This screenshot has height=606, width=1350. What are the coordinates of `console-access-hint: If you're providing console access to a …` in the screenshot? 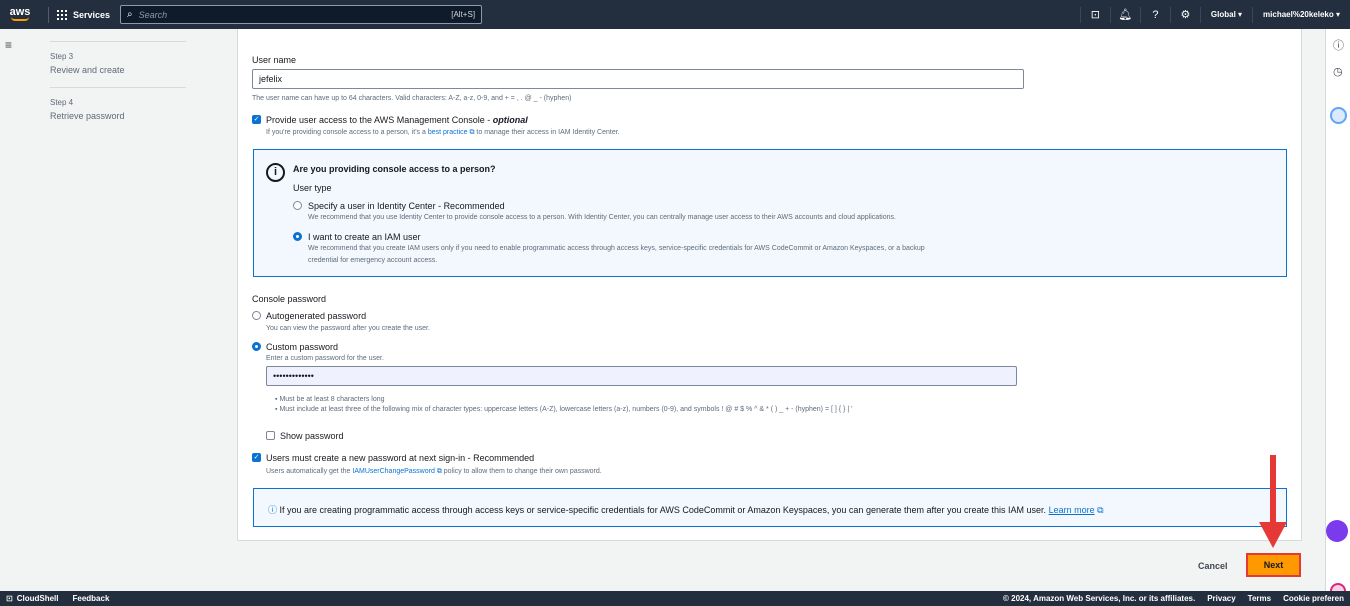 It's located at (443, 132).